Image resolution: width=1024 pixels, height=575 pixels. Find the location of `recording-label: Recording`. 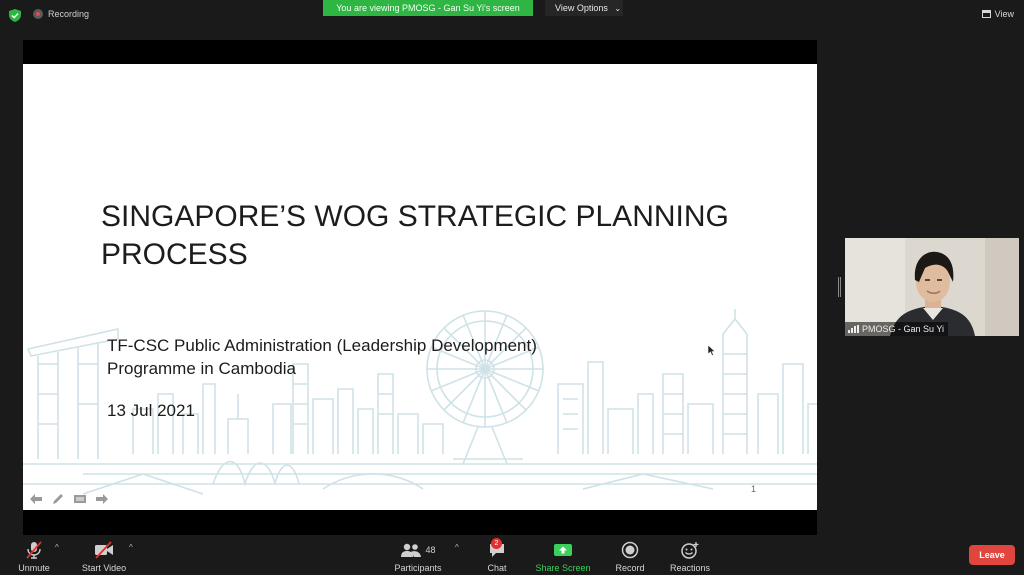

recording-label: Recording is located at coordinates (69, 14).